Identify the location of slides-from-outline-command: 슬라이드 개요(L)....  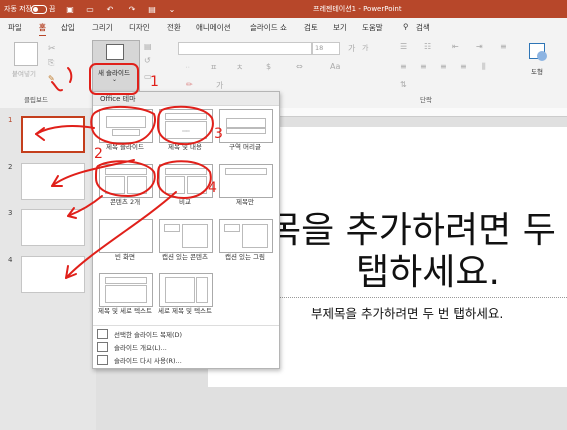
(132, 346).